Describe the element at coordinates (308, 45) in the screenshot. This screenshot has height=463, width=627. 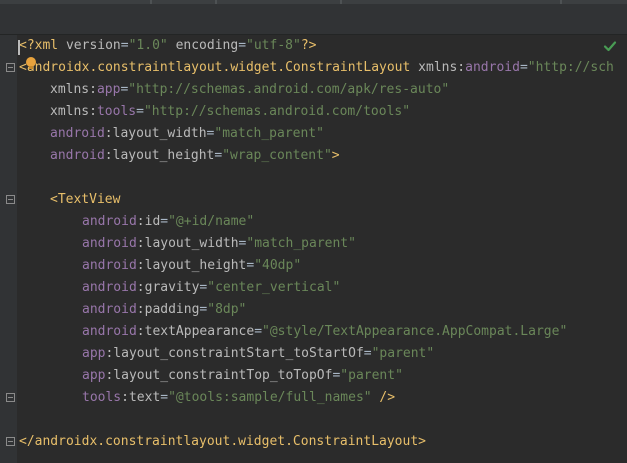
I see `code-token: ?>` at that location.